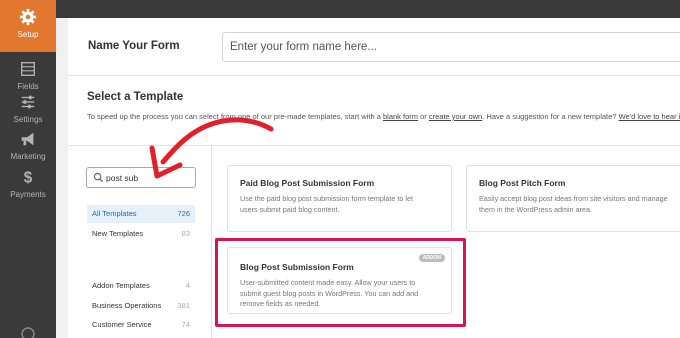  What do you see at coordinates (211, 148) in the screenshot?
I see `annotation-arrow` at bounding box center [211, 148].